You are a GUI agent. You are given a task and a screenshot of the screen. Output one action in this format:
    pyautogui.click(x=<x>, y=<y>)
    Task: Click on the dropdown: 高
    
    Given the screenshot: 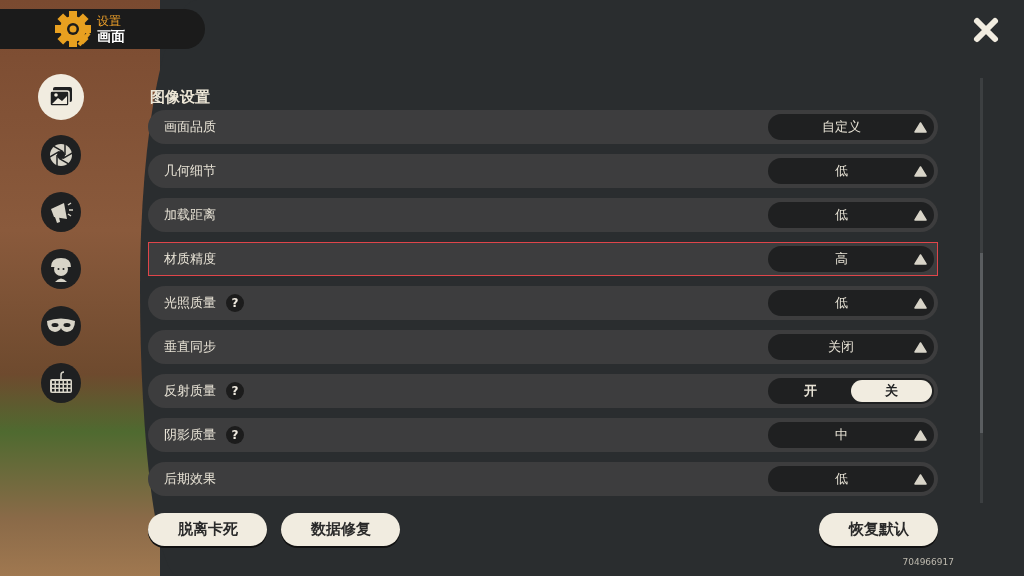 What is the action you would take?
    pyautogui.click(x=851, y=259)
    